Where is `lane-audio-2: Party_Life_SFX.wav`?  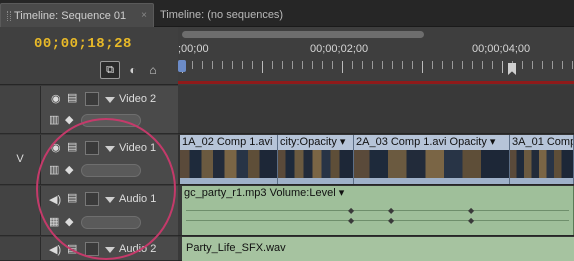
lane-audio-2: Party_Life_SFX.wav is located at coordinates (376, 249).